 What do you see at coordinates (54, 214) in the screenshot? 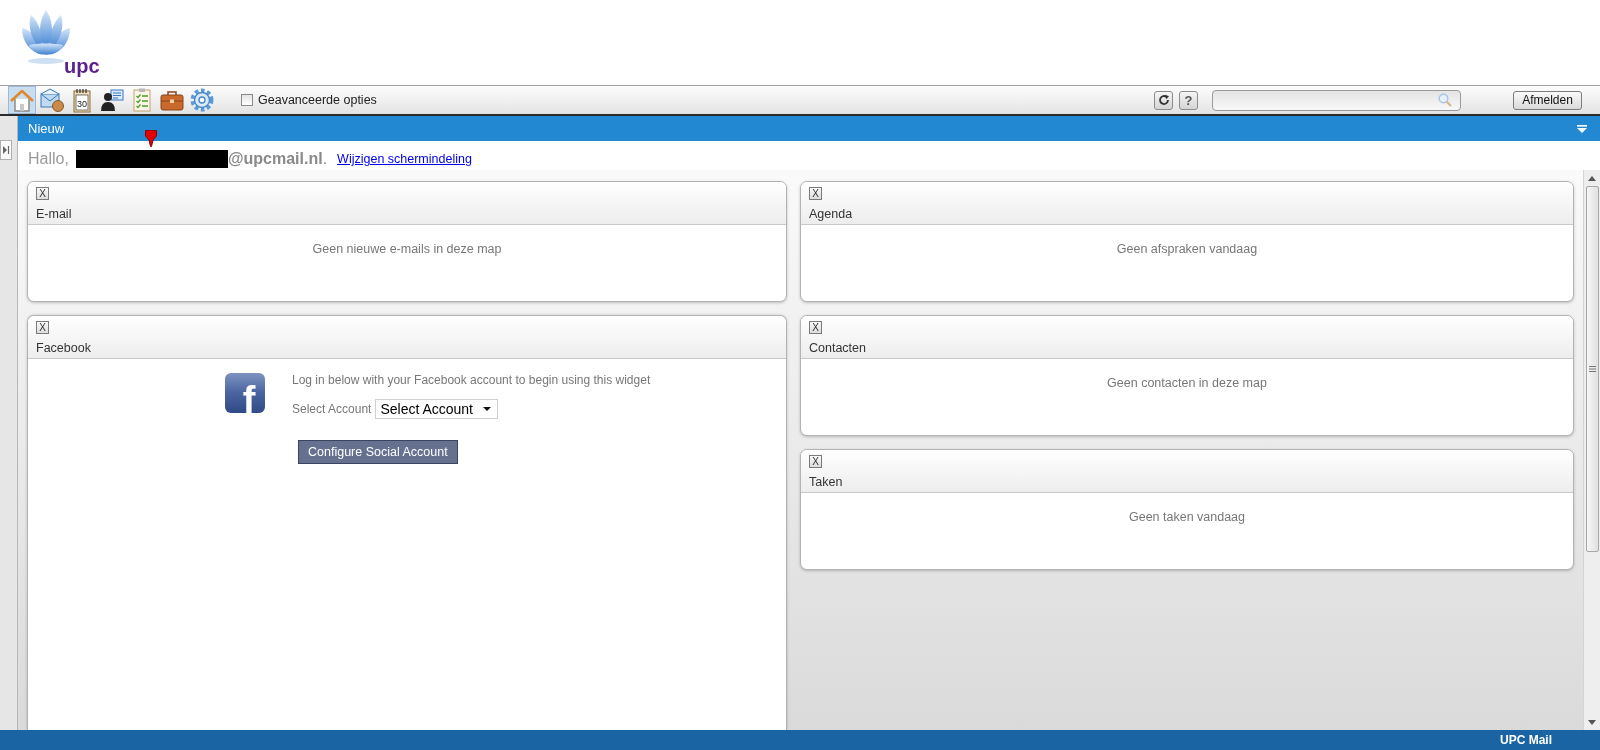
I see `widget-title: E-mail` at bounding box center [54, 214].